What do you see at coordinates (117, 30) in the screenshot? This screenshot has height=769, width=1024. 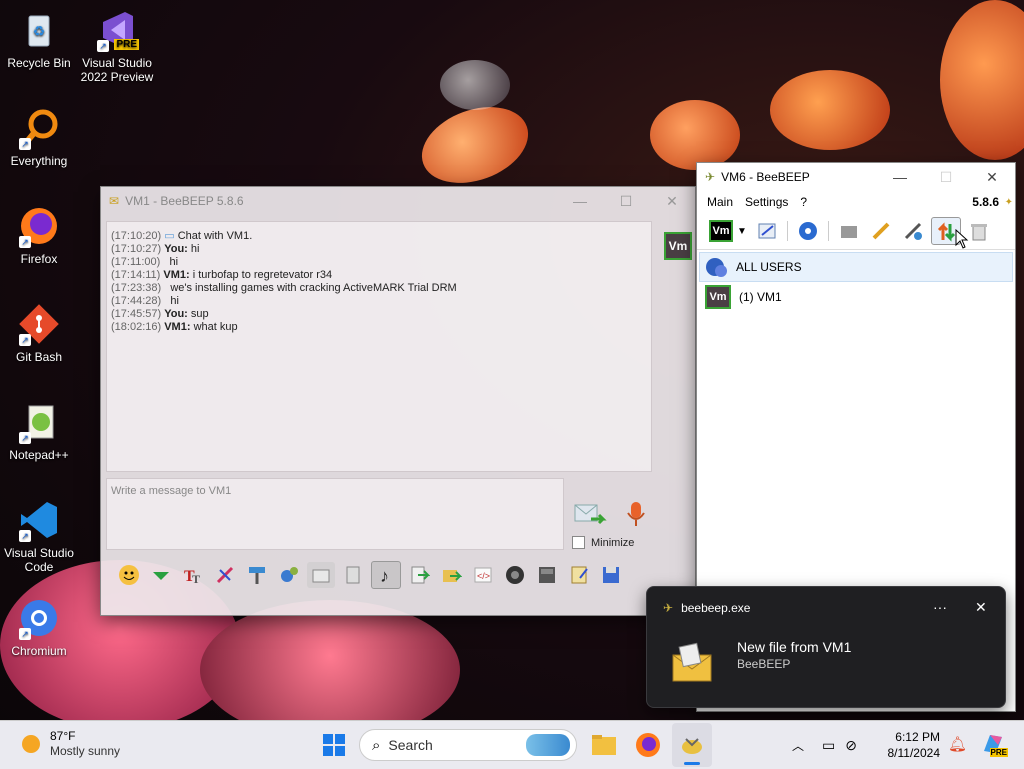 I see `visual-studio-icon: PRE ↗` at bounding box center [117, 30].